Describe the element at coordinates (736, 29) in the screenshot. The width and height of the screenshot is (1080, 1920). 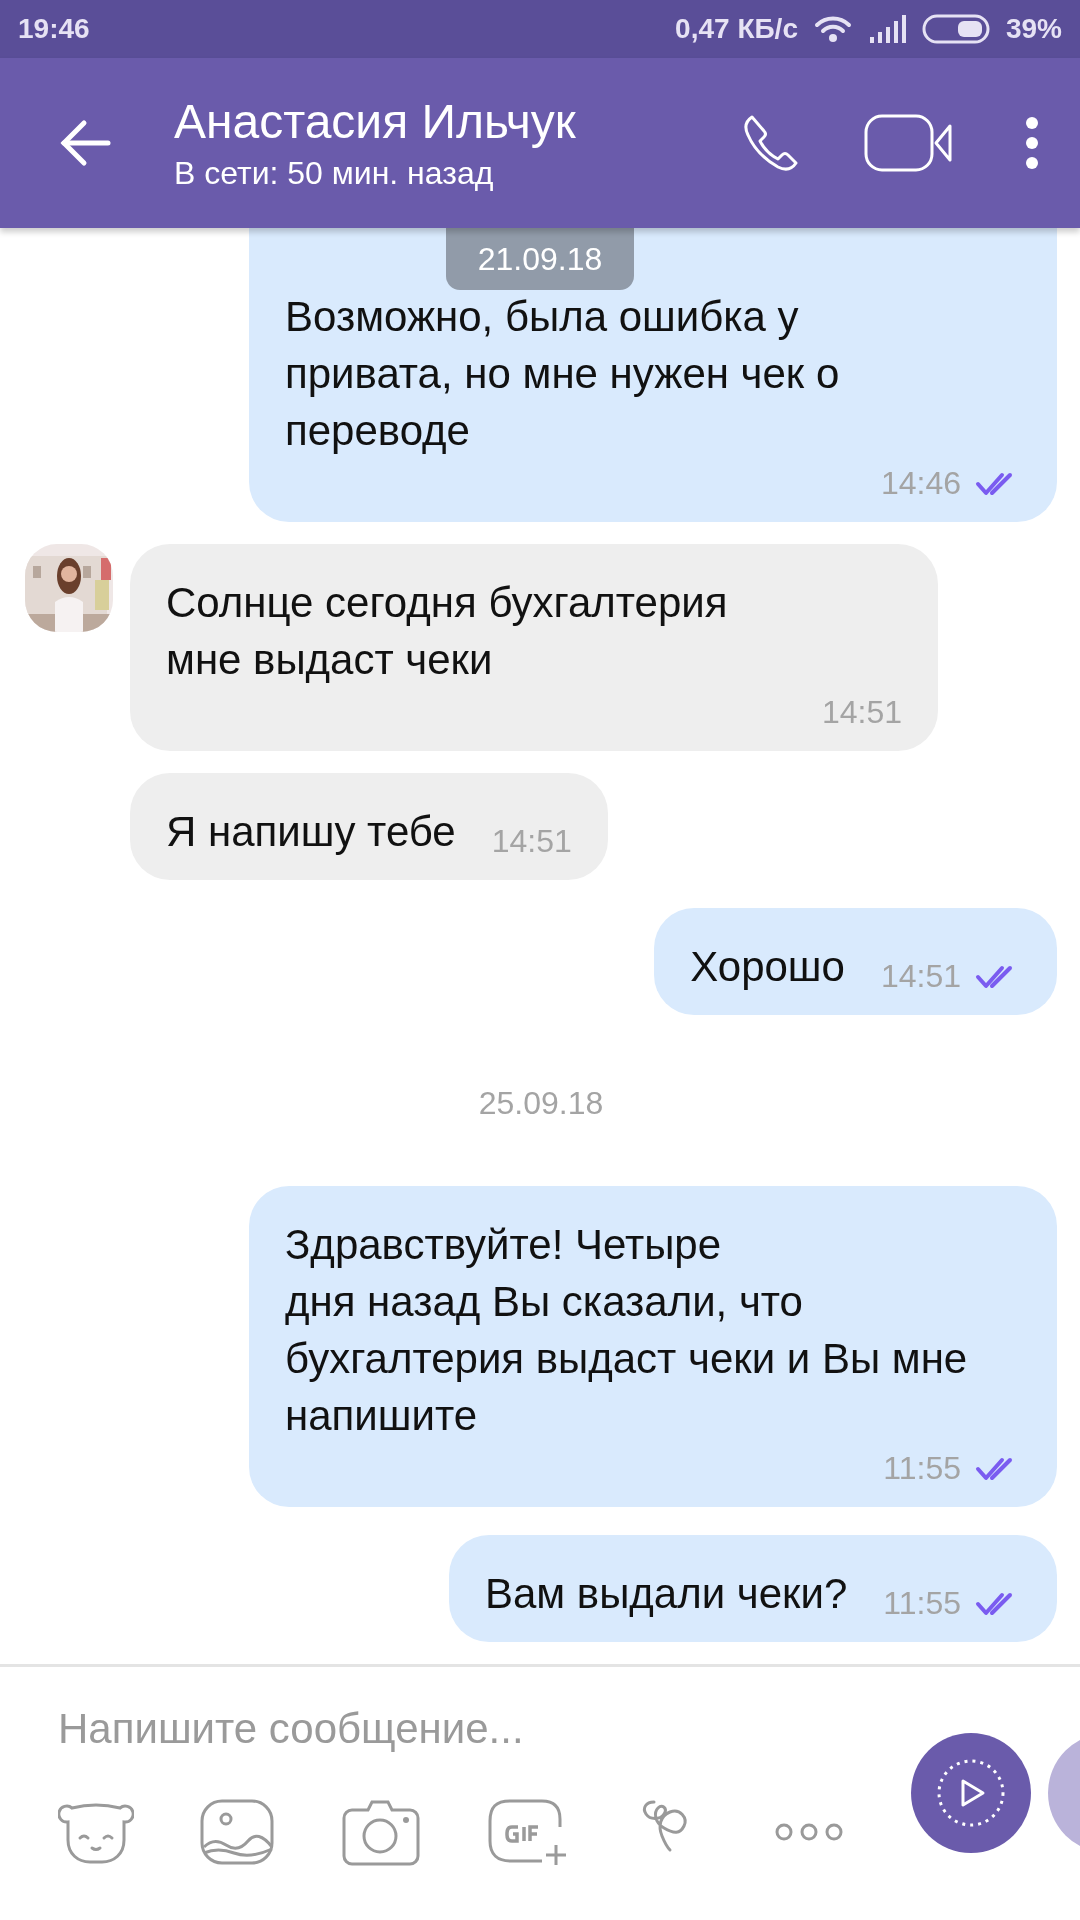
I see `network-speed: 0,47 КБ/с` at that location.